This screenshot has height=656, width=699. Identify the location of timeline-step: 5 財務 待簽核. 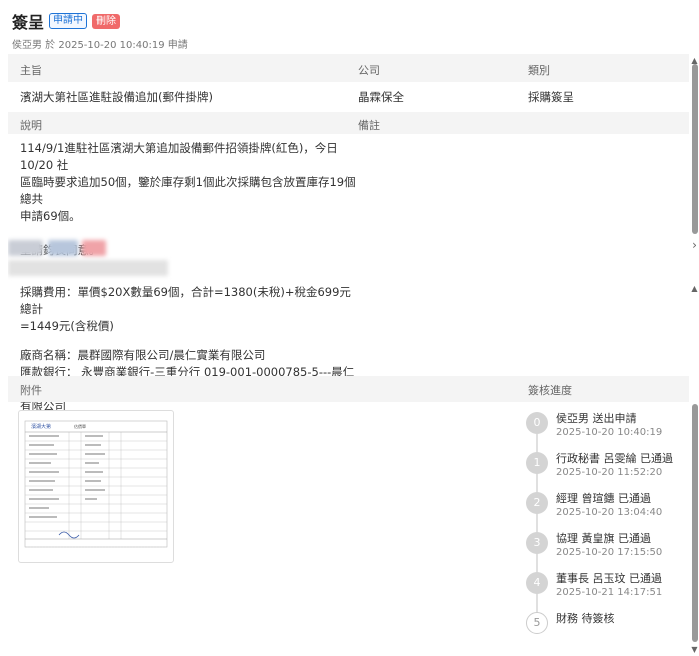
(606, 630).